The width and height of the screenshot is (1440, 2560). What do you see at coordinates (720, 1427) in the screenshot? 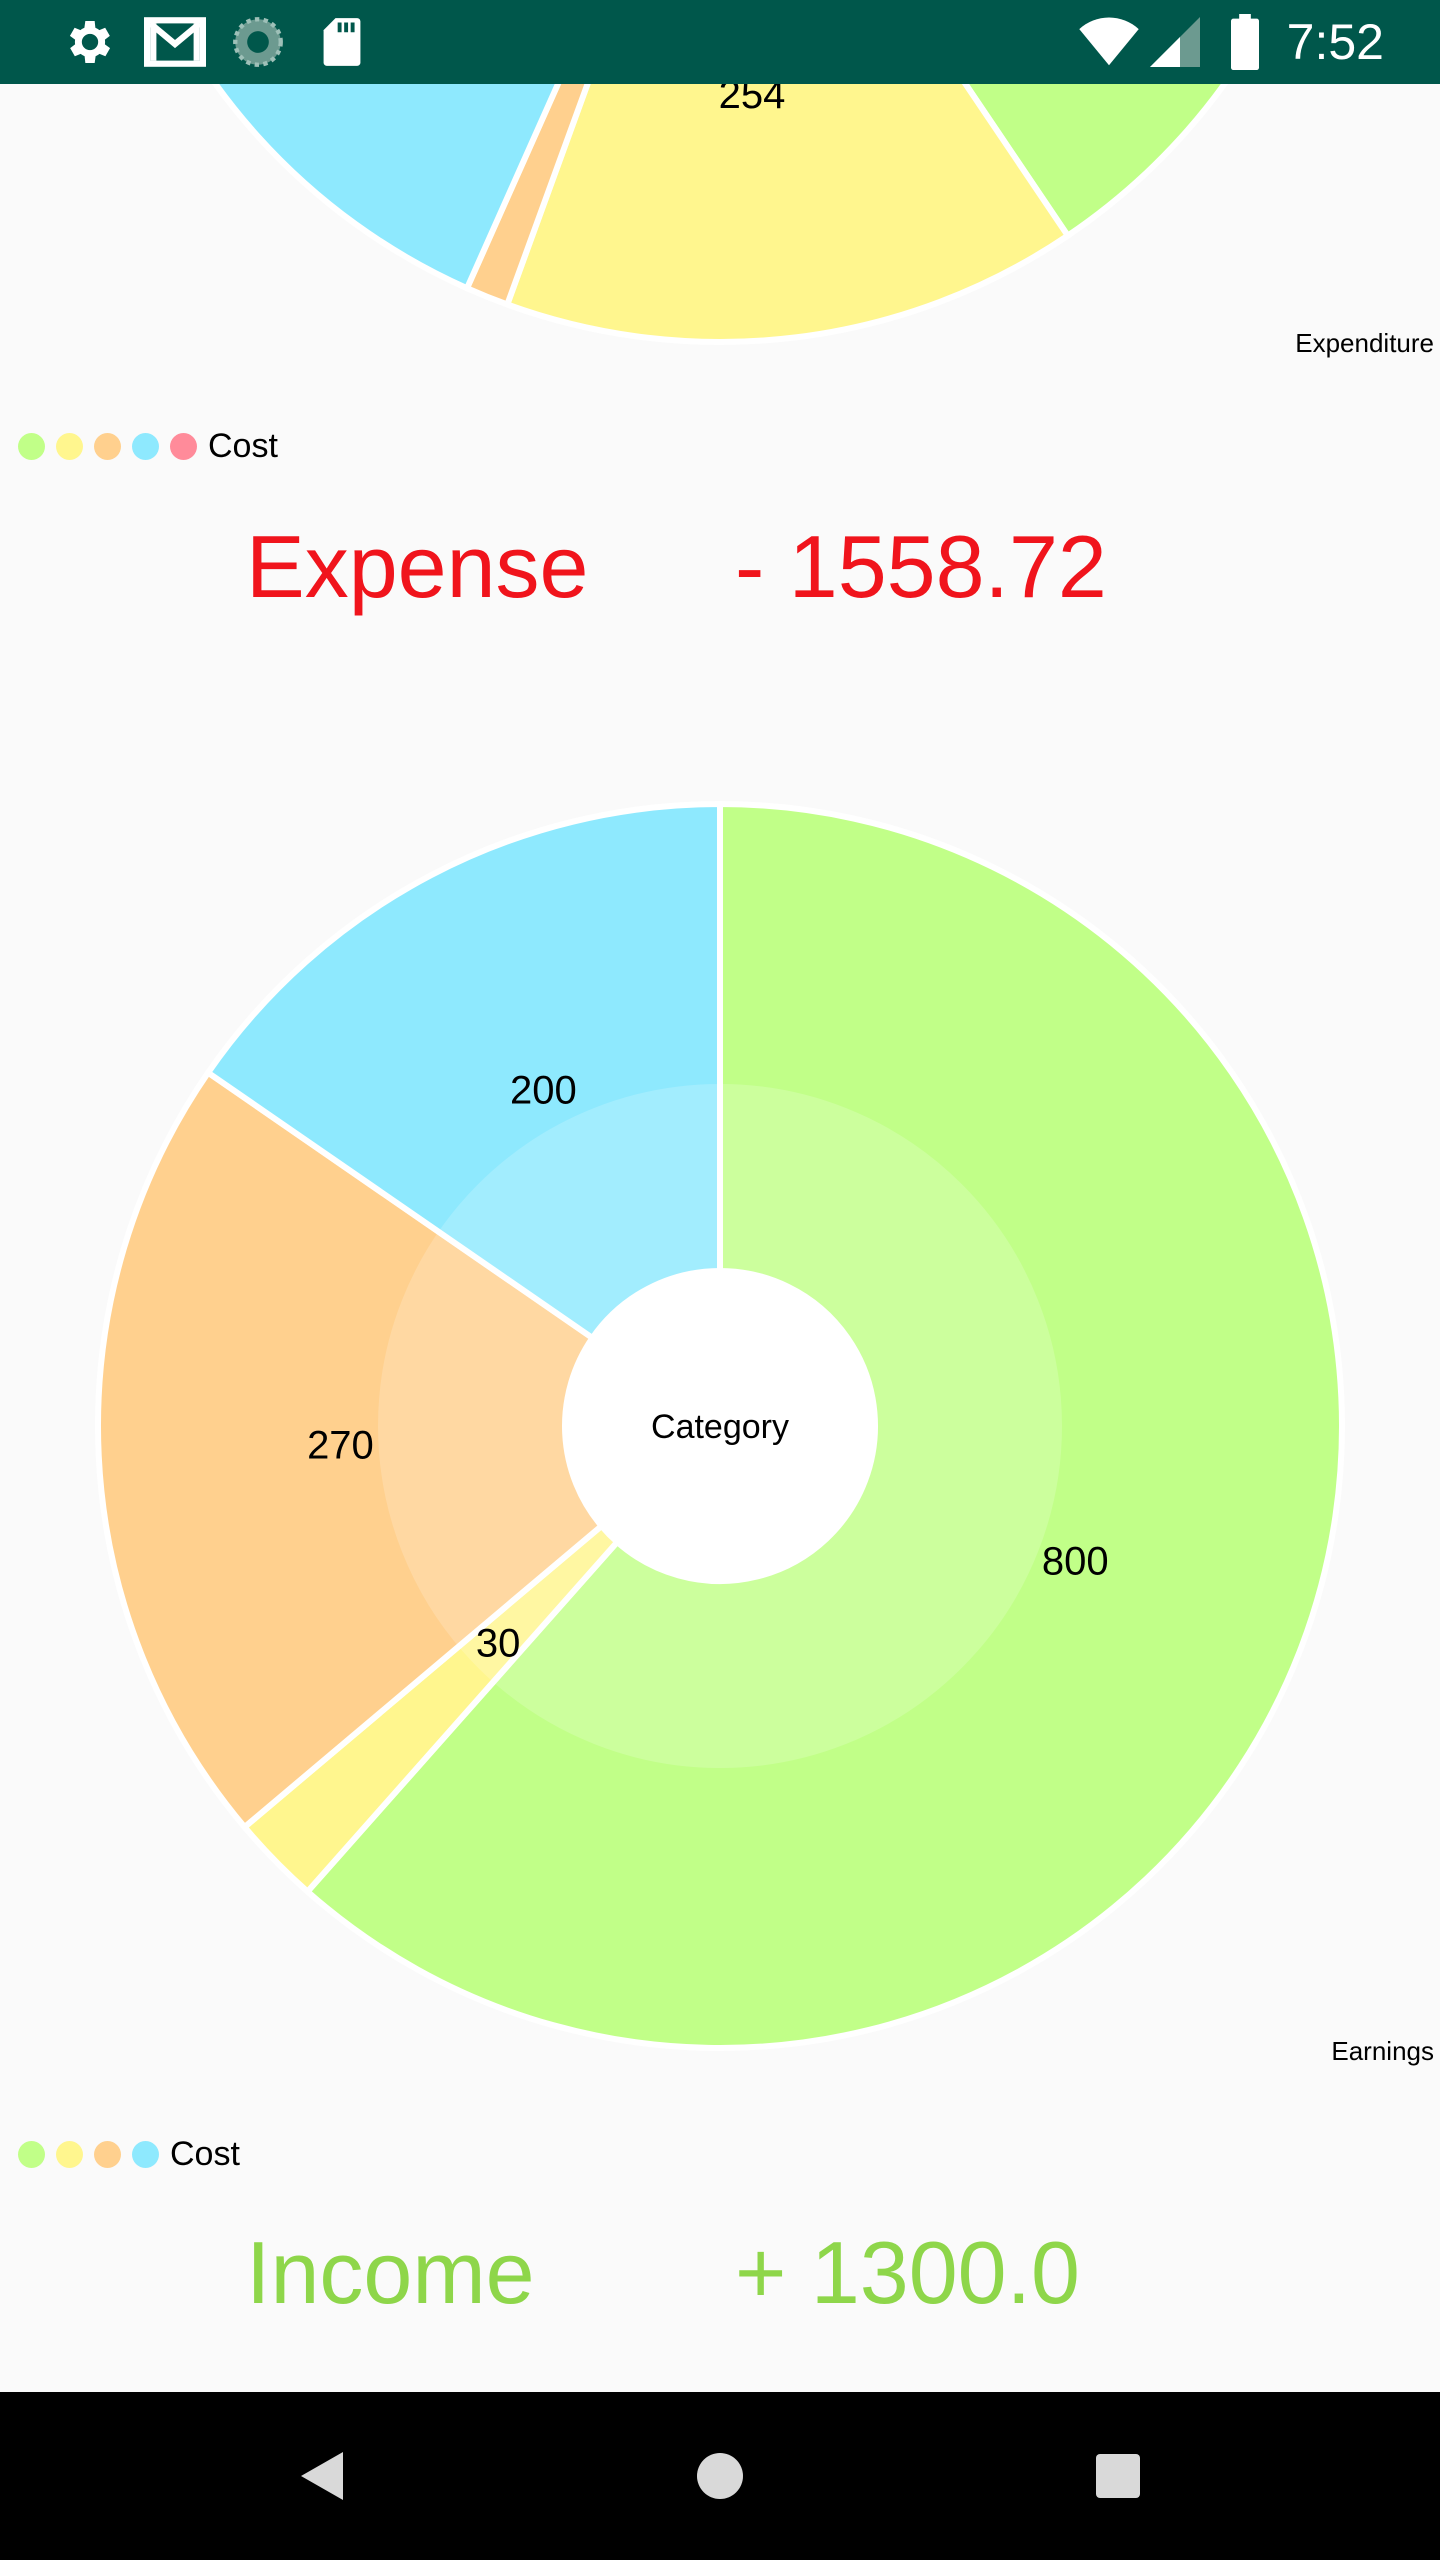
I see `center-text: Category` at bounding box center [720, 1427].